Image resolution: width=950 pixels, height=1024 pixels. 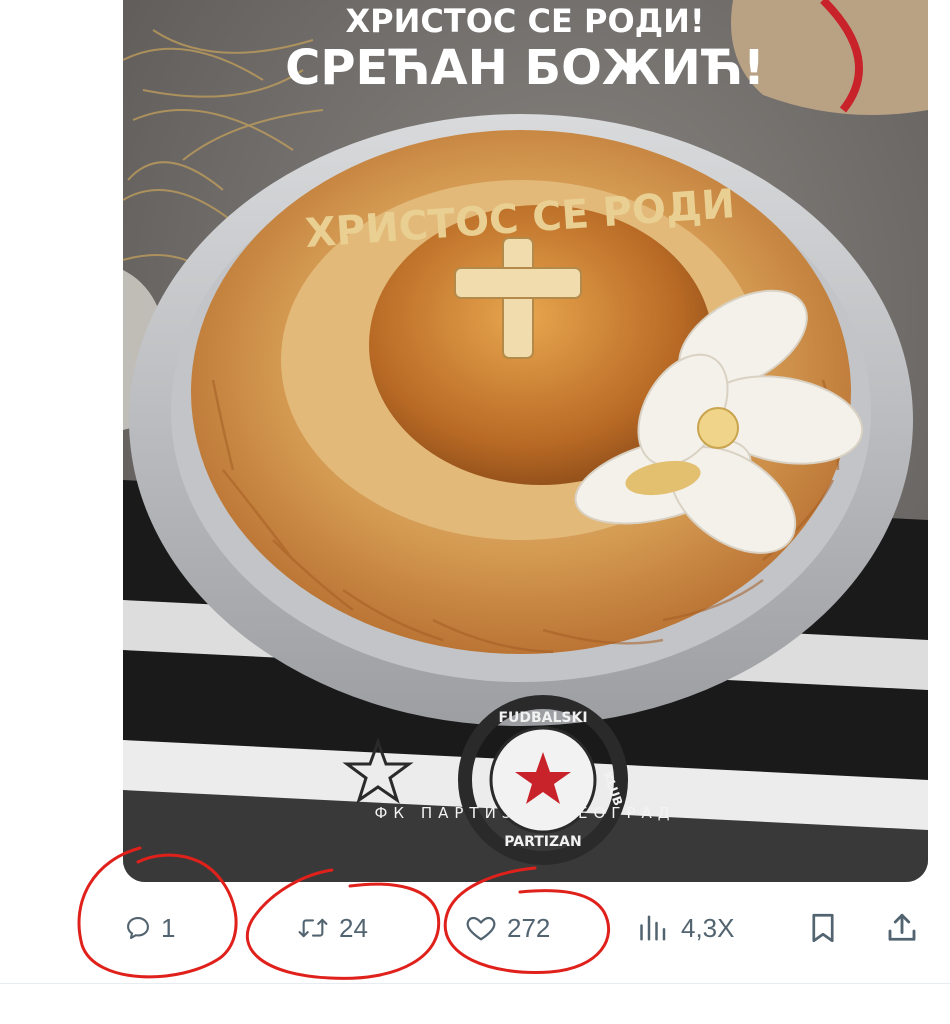 What do you see at coordinates (525, 813) in the screenshot?
I see `club-name-caption: ФК ПАРТИЗАН БЕОГРАД` at bounding box center [525, 813].